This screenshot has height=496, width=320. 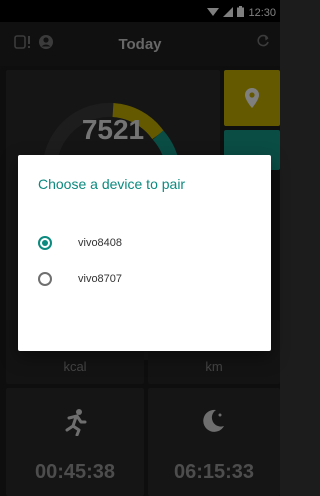 What do you see at coordinates (148, 243) in the screenshot?
I see `device-option: vivo8408` at bounding box center [148, 243].